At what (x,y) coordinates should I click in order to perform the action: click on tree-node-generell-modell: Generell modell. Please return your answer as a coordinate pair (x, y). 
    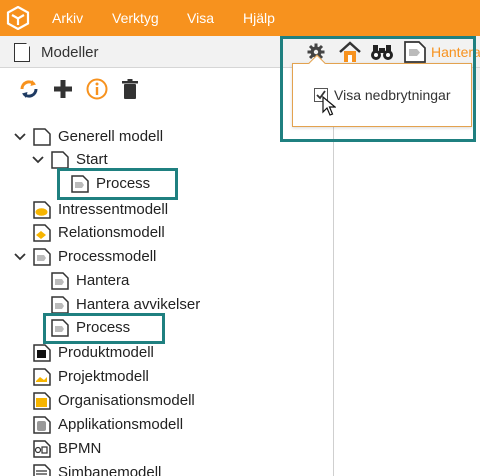
    Looking at the image, I should click on (97, 137).